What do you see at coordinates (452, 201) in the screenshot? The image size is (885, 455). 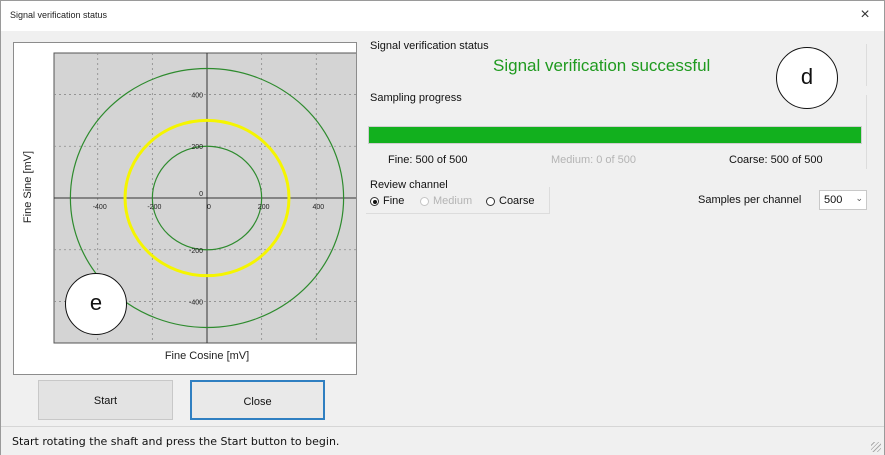 I see `radio-medium-label: Medium` at bounding box center [452, 201].